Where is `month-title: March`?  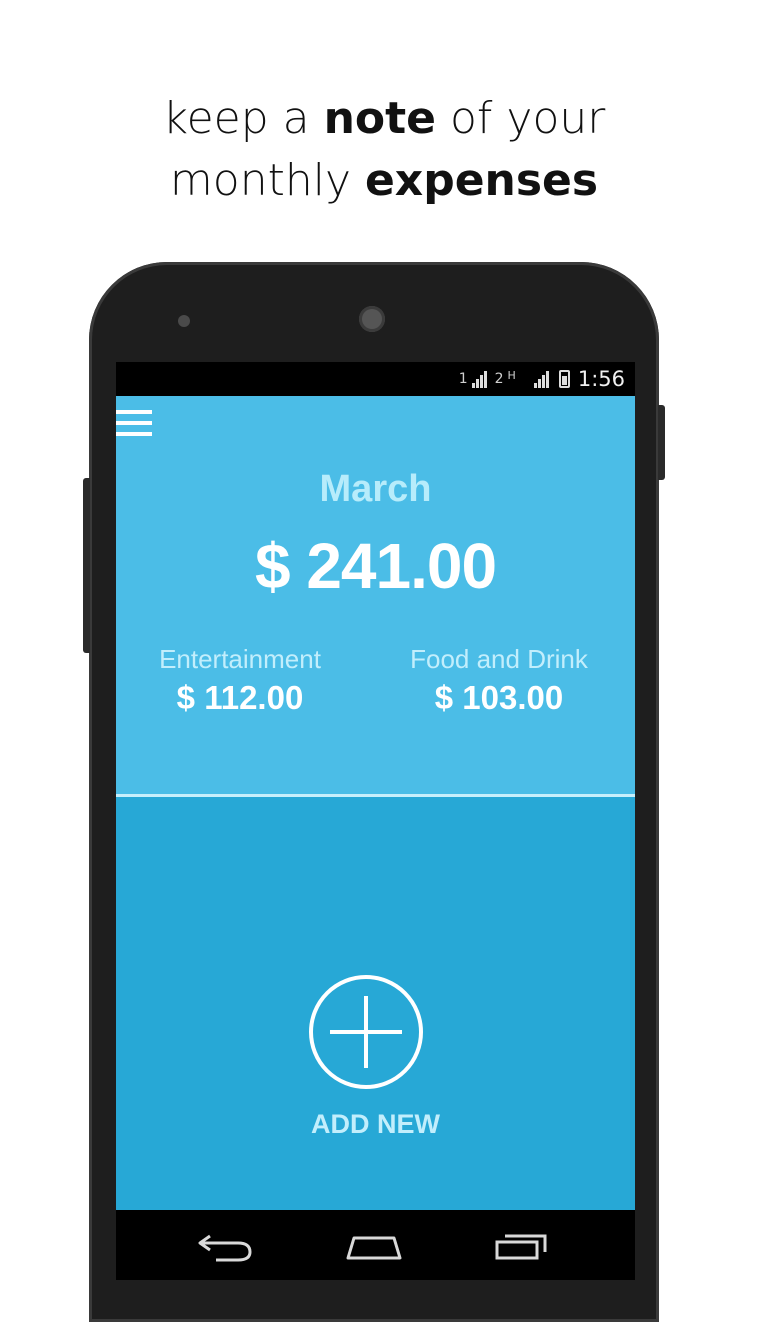
month-title: March is located at coordinates (375, 489).